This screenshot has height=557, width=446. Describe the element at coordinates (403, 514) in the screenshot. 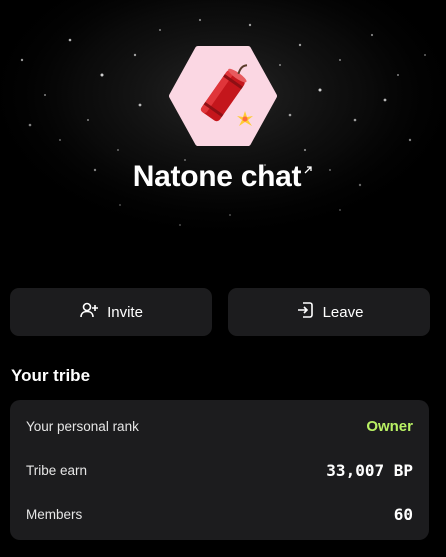

I see `members-value: 60` at that location.